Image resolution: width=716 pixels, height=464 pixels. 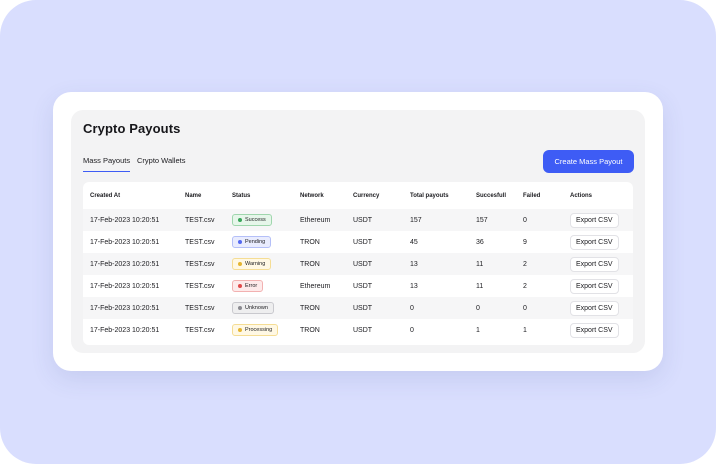 I want to click on status-label: Unknown, so click(x=256, y=308).